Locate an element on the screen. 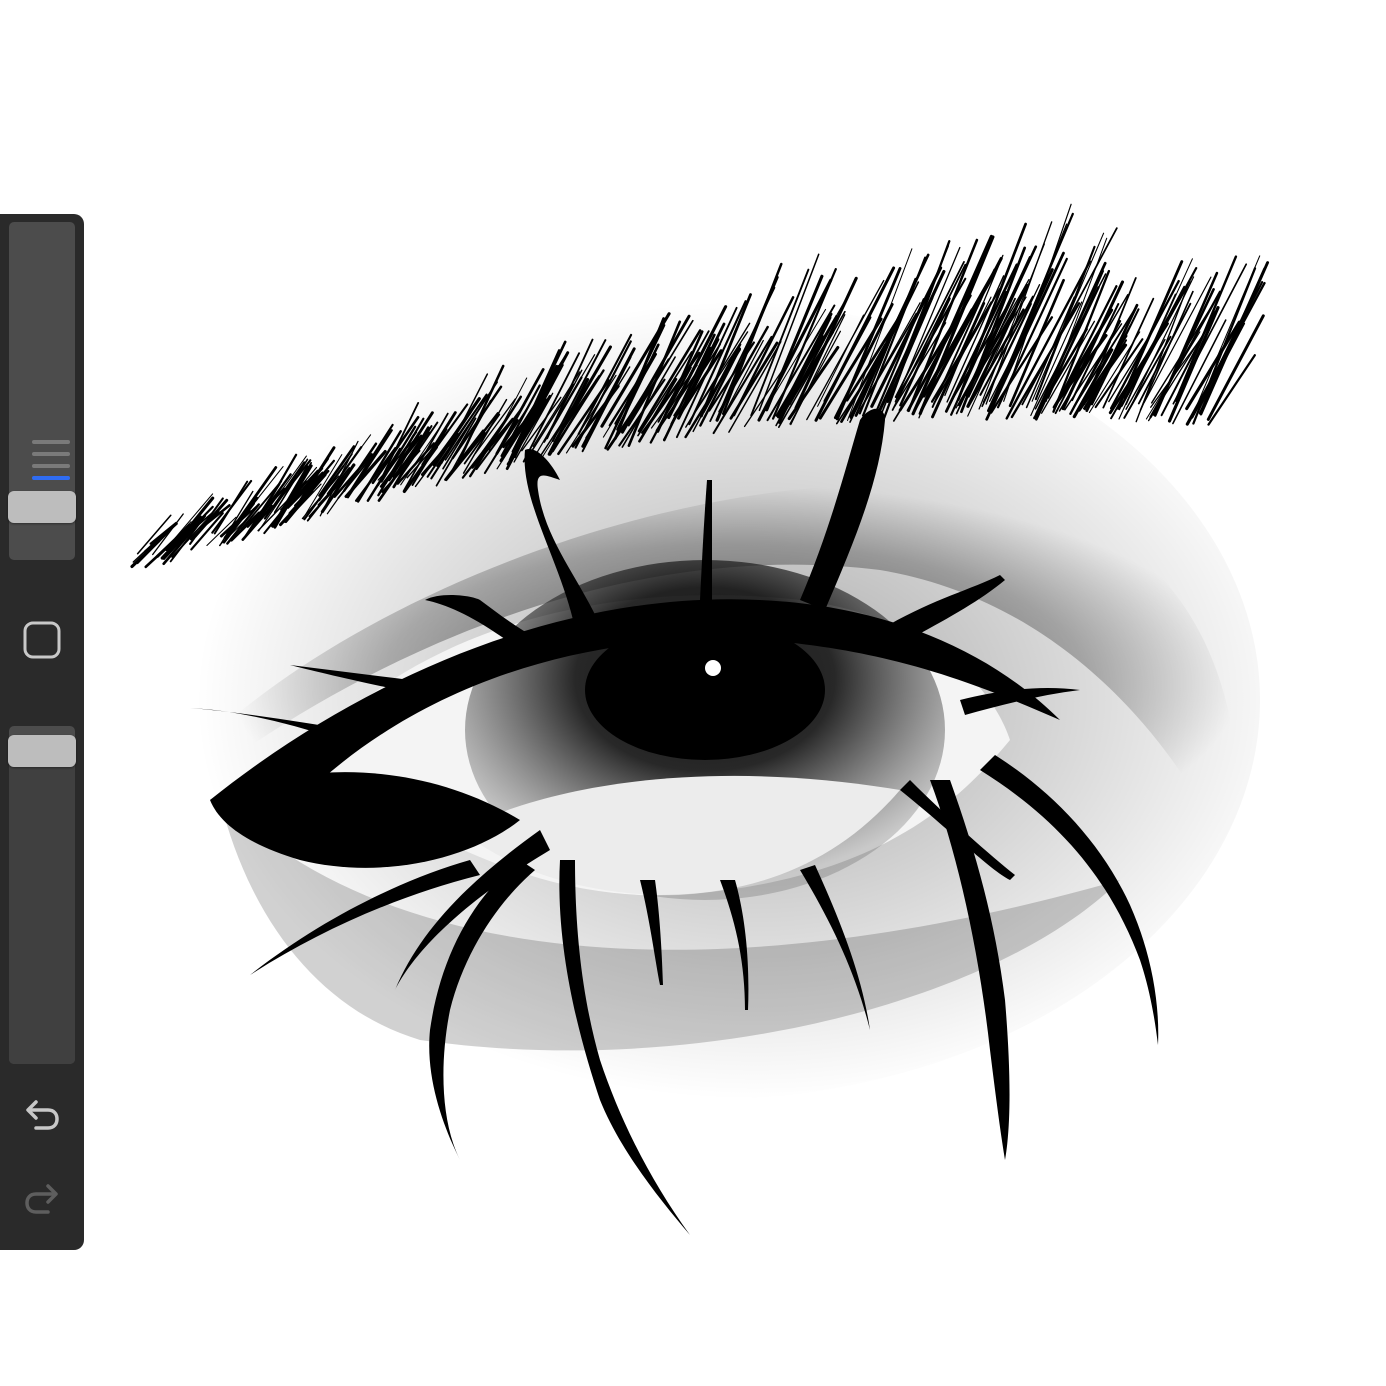 The width and height of the screenshot is (1386, 1386). undo-button is located at coordinates (42, 1116).